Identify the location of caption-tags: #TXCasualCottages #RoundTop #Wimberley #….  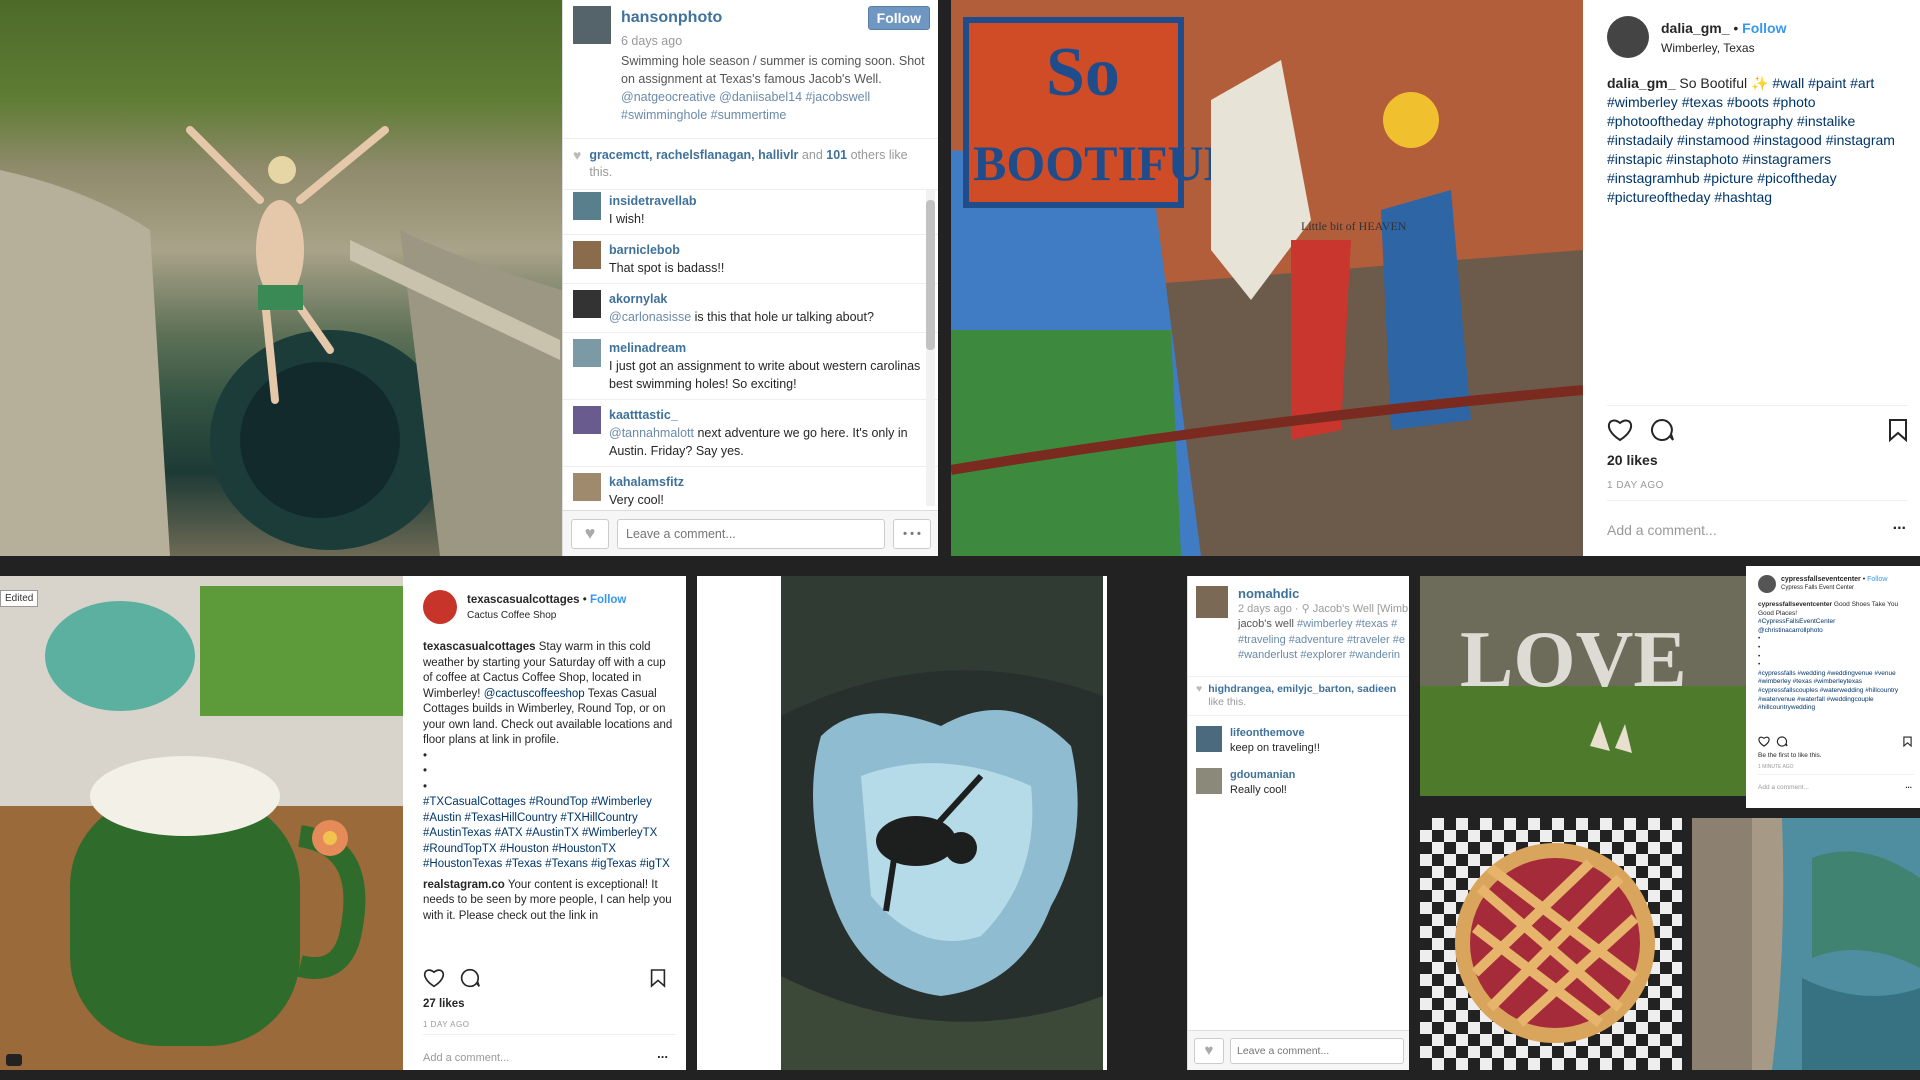
(548, 834).